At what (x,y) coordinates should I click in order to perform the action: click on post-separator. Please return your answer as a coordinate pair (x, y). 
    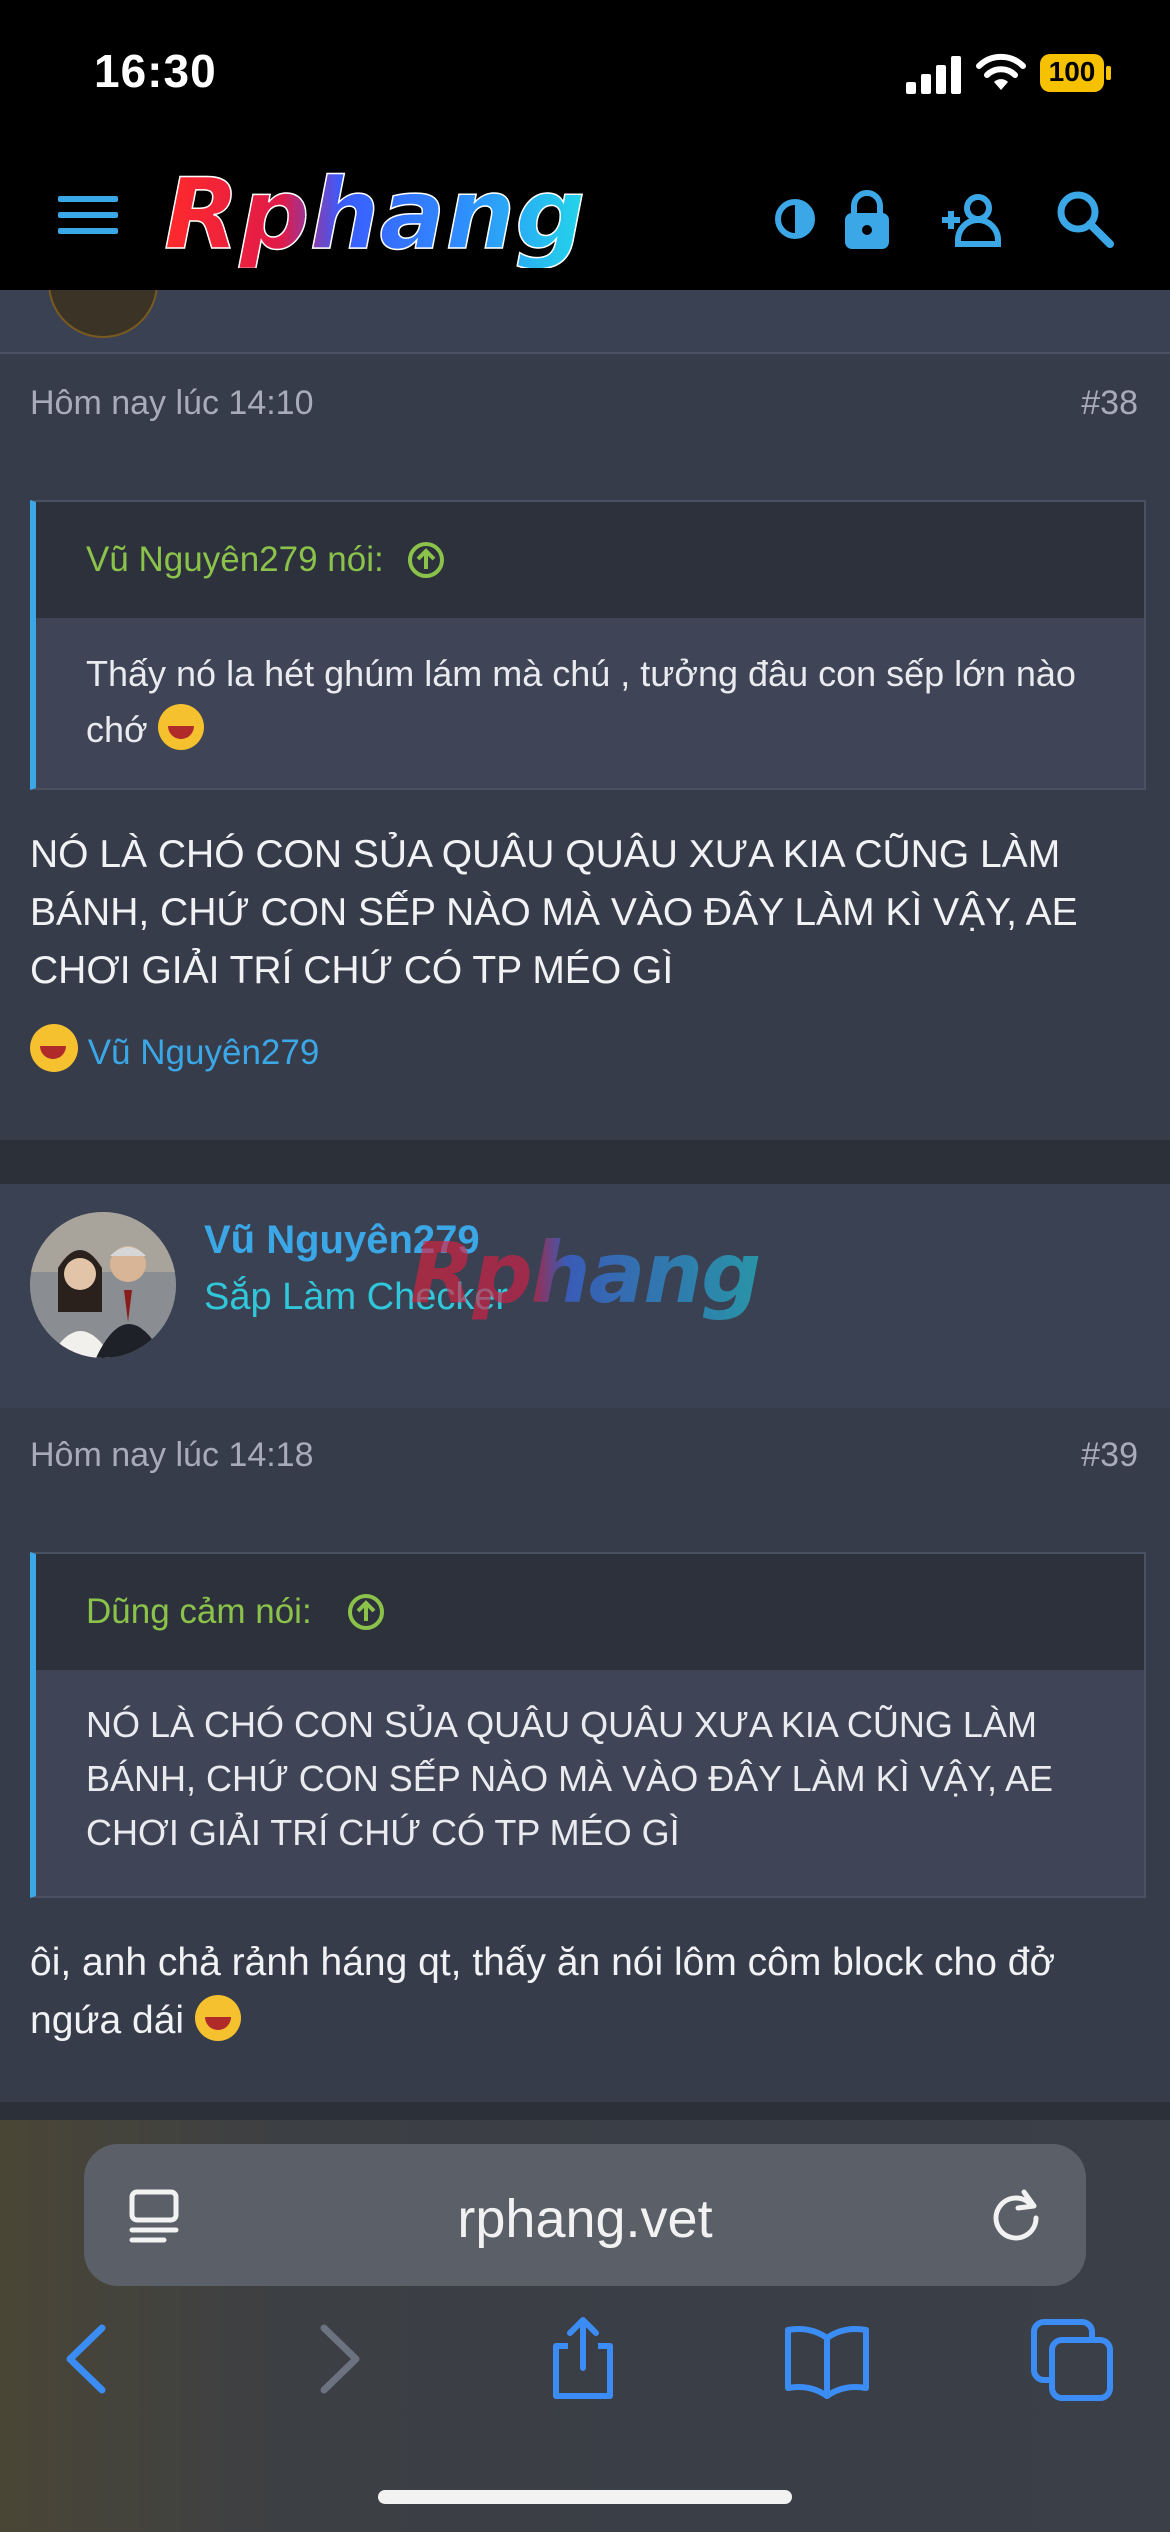
    Looking at the image, I should click on (585, 1162).